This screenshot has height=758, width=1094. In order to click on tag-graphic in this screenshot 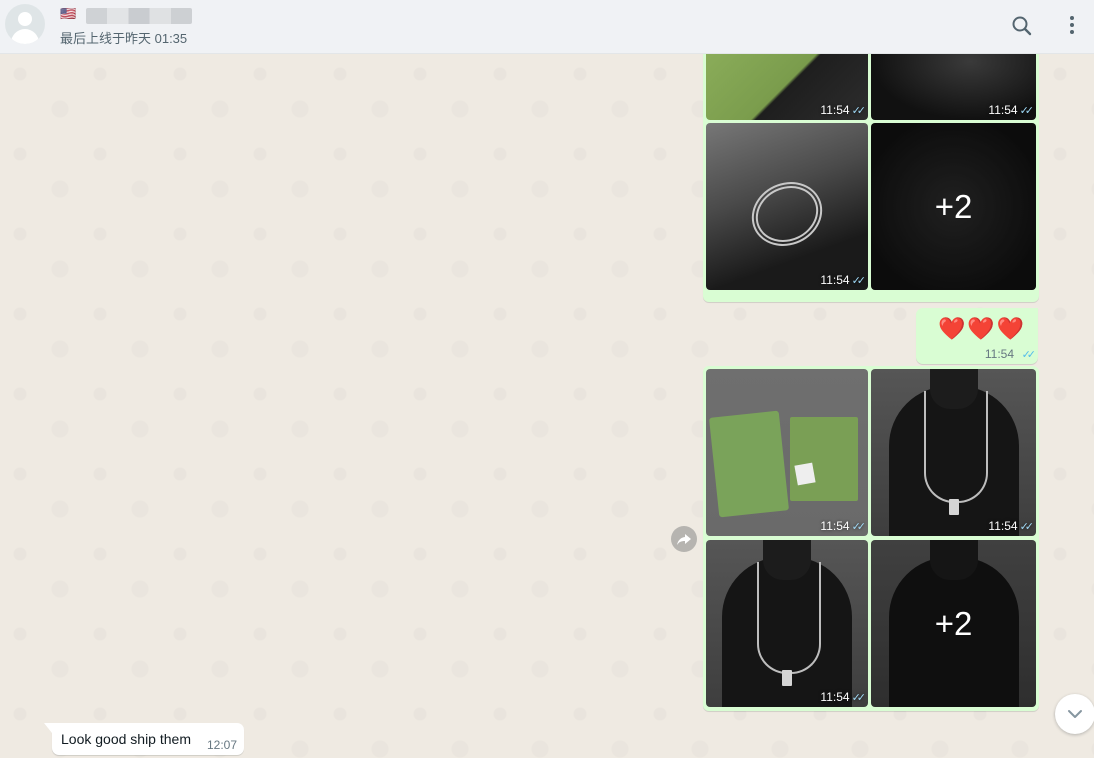, I will do `click(805, 474)`.